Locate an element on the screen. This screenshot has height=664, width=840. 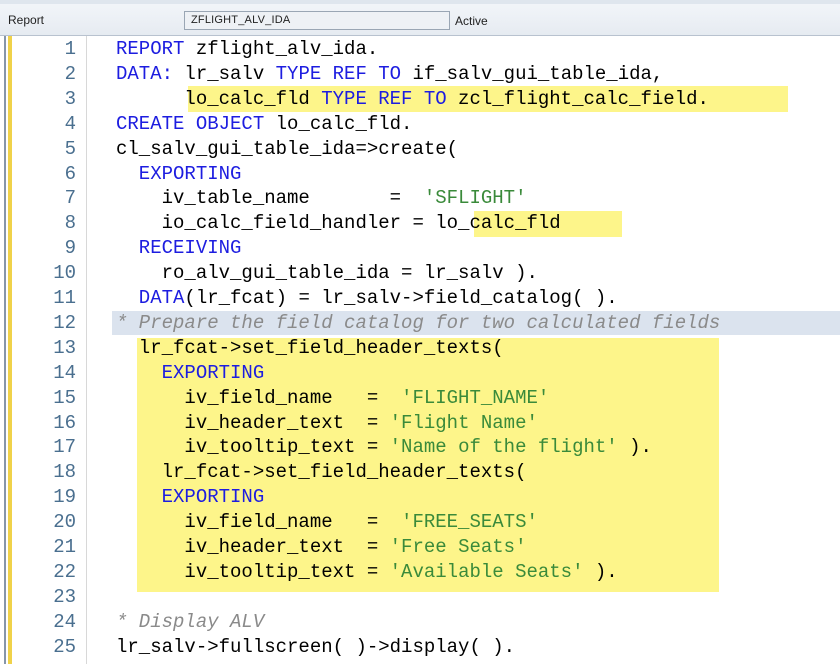
editor-header-bar: Report ZFLIGHT_ALV_IDA Active is located at coordinates (420, 18).